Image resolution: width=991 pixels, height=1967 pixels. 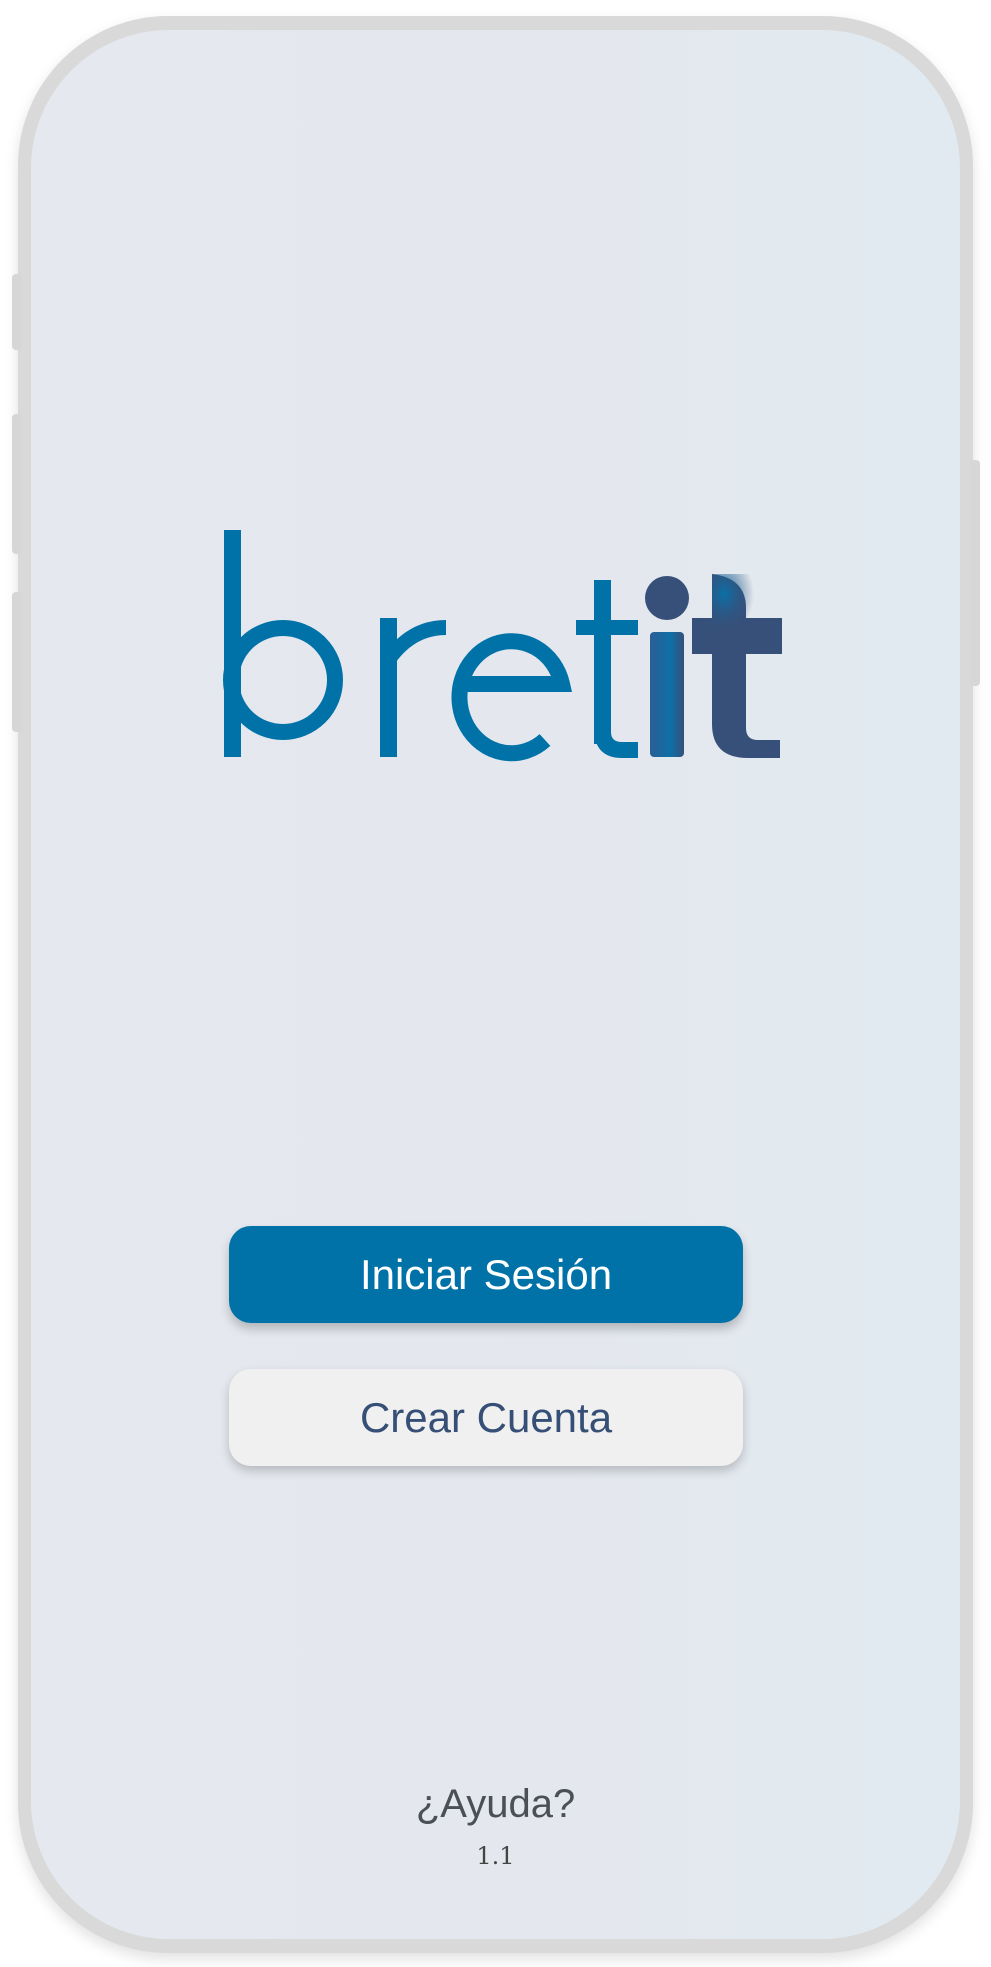 What do you see at coordinates (17, 484) in the screenshot?
I see `phone-volume-up-button` at bounding box center [17, 484].